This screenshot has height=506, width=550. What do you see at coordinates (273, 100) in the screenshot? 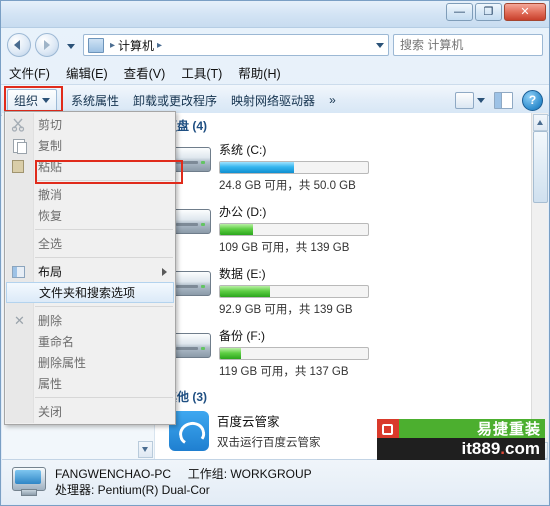
I see `map-network-drive-button: 映射网络驱动器` at bounding box center [273, 100].